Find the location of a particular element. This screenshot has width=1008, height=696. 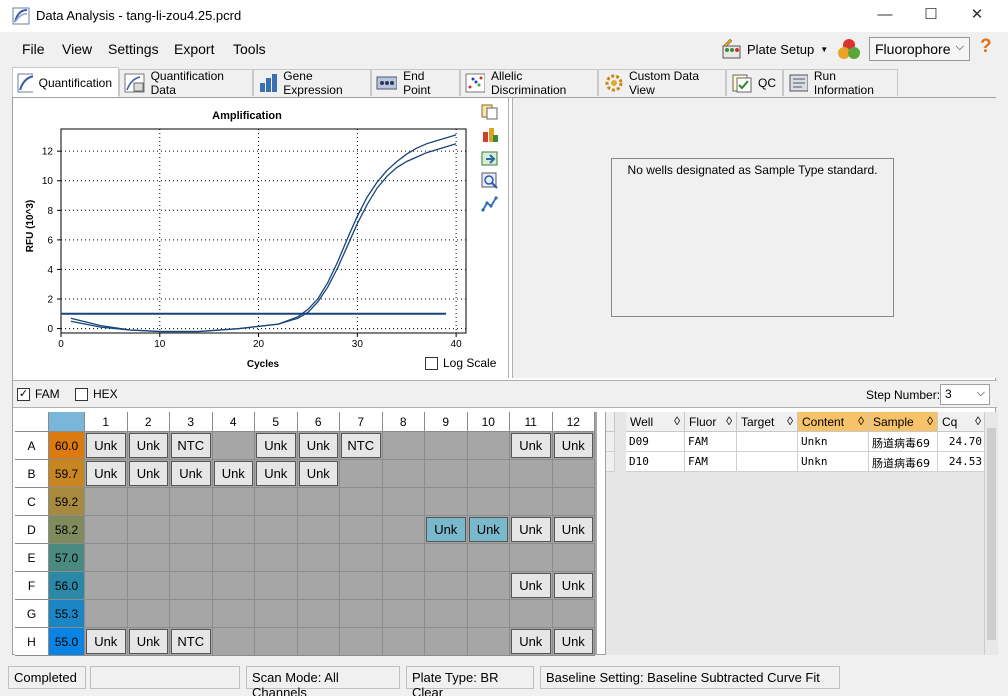

column-header-well: Well ◊ is located at coordinates (655, 422).